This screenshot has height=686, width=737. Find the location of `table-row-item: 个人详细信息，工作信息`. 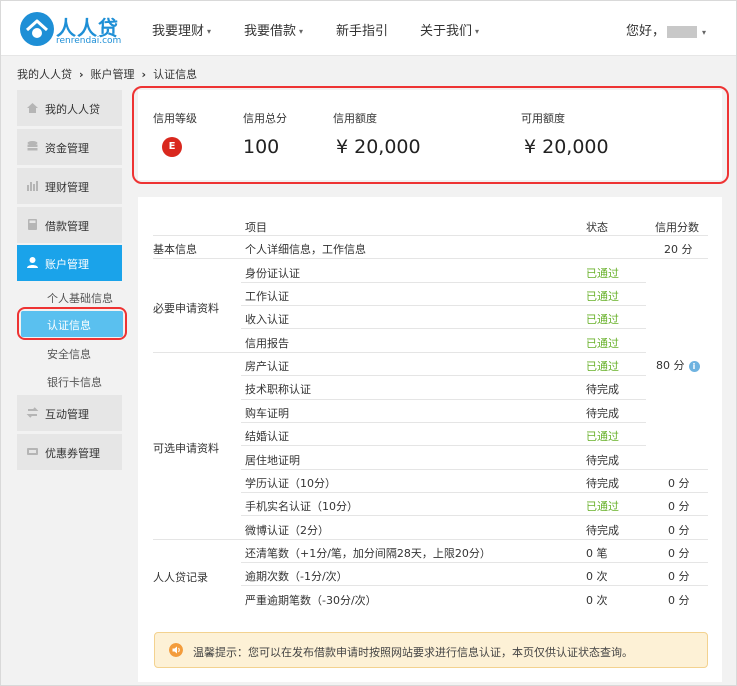

table-row-item: 个人详细信息，工作信息 is located at coordinates (305, 249).